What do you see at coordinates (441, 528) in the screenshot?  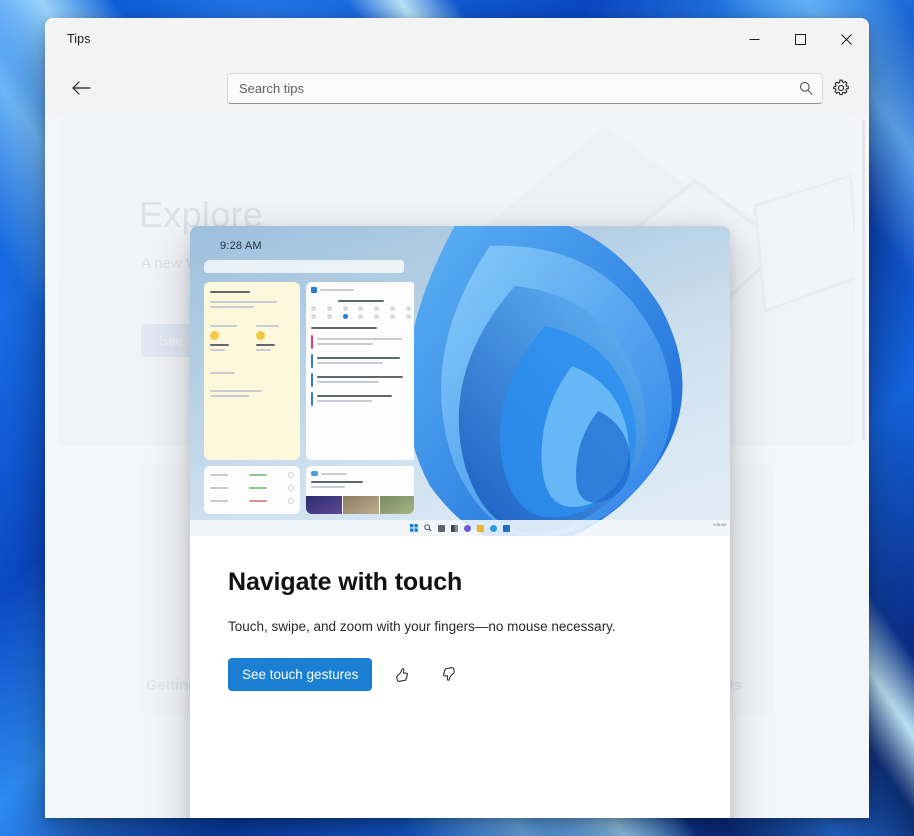 I see `taskview-icon` at bounding box center [441, 528].